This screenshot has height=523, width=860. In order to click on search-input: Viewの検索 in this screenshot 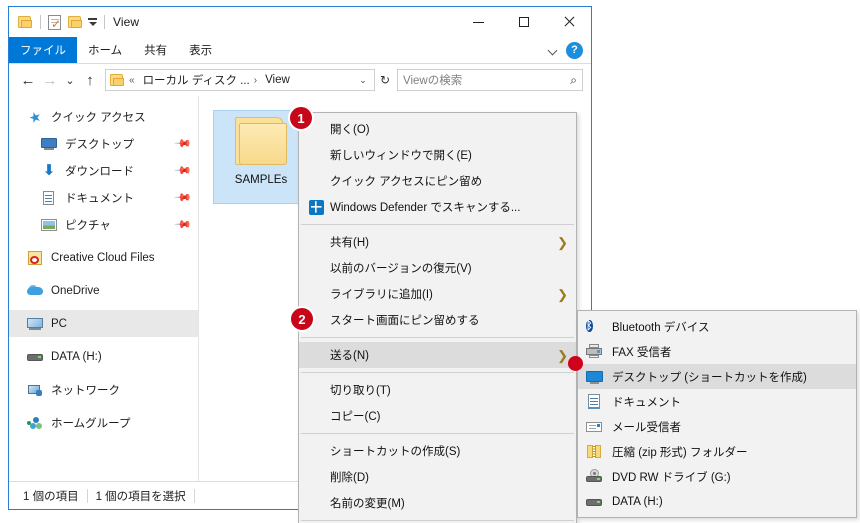, I will do `click(432, 80)`.